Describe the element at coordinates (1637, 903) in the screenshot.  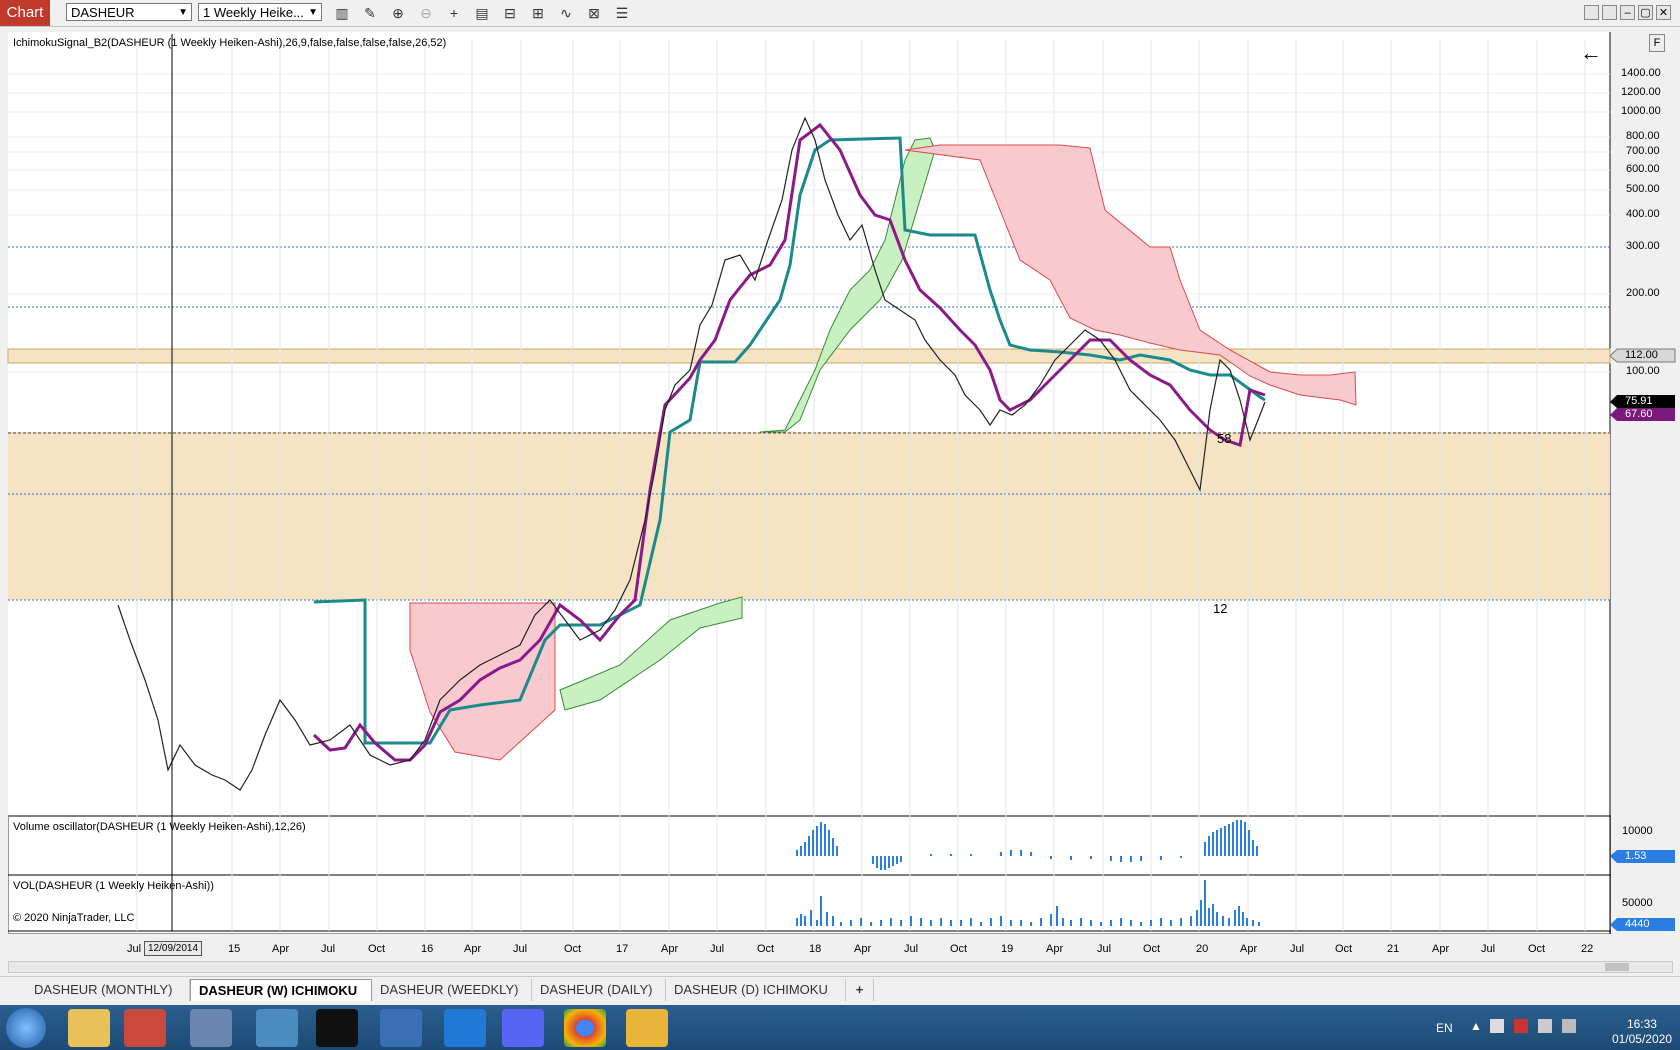
I see `vol-axis-label: 50000` at that location.